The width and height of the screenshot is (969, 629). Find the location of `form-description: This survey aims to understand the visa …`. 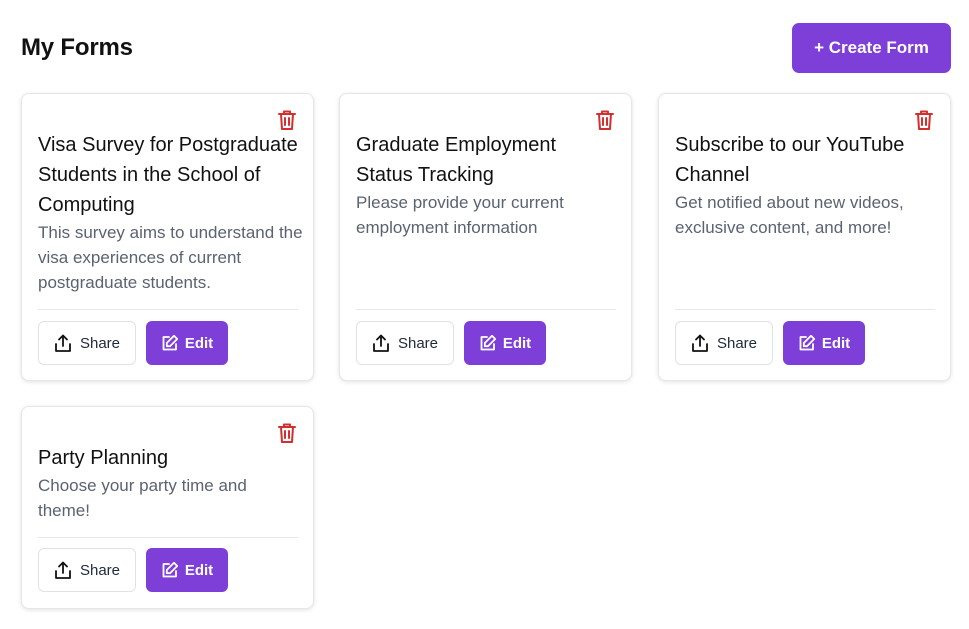

form-description: This survey aims to understand the visa … is located at coordinates (170, 257).